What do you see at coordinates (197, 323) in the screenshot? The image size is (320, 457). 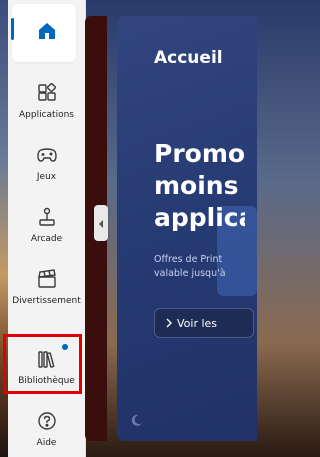 I see `see-more-label: Voir les` at bounding box center [197, 323].